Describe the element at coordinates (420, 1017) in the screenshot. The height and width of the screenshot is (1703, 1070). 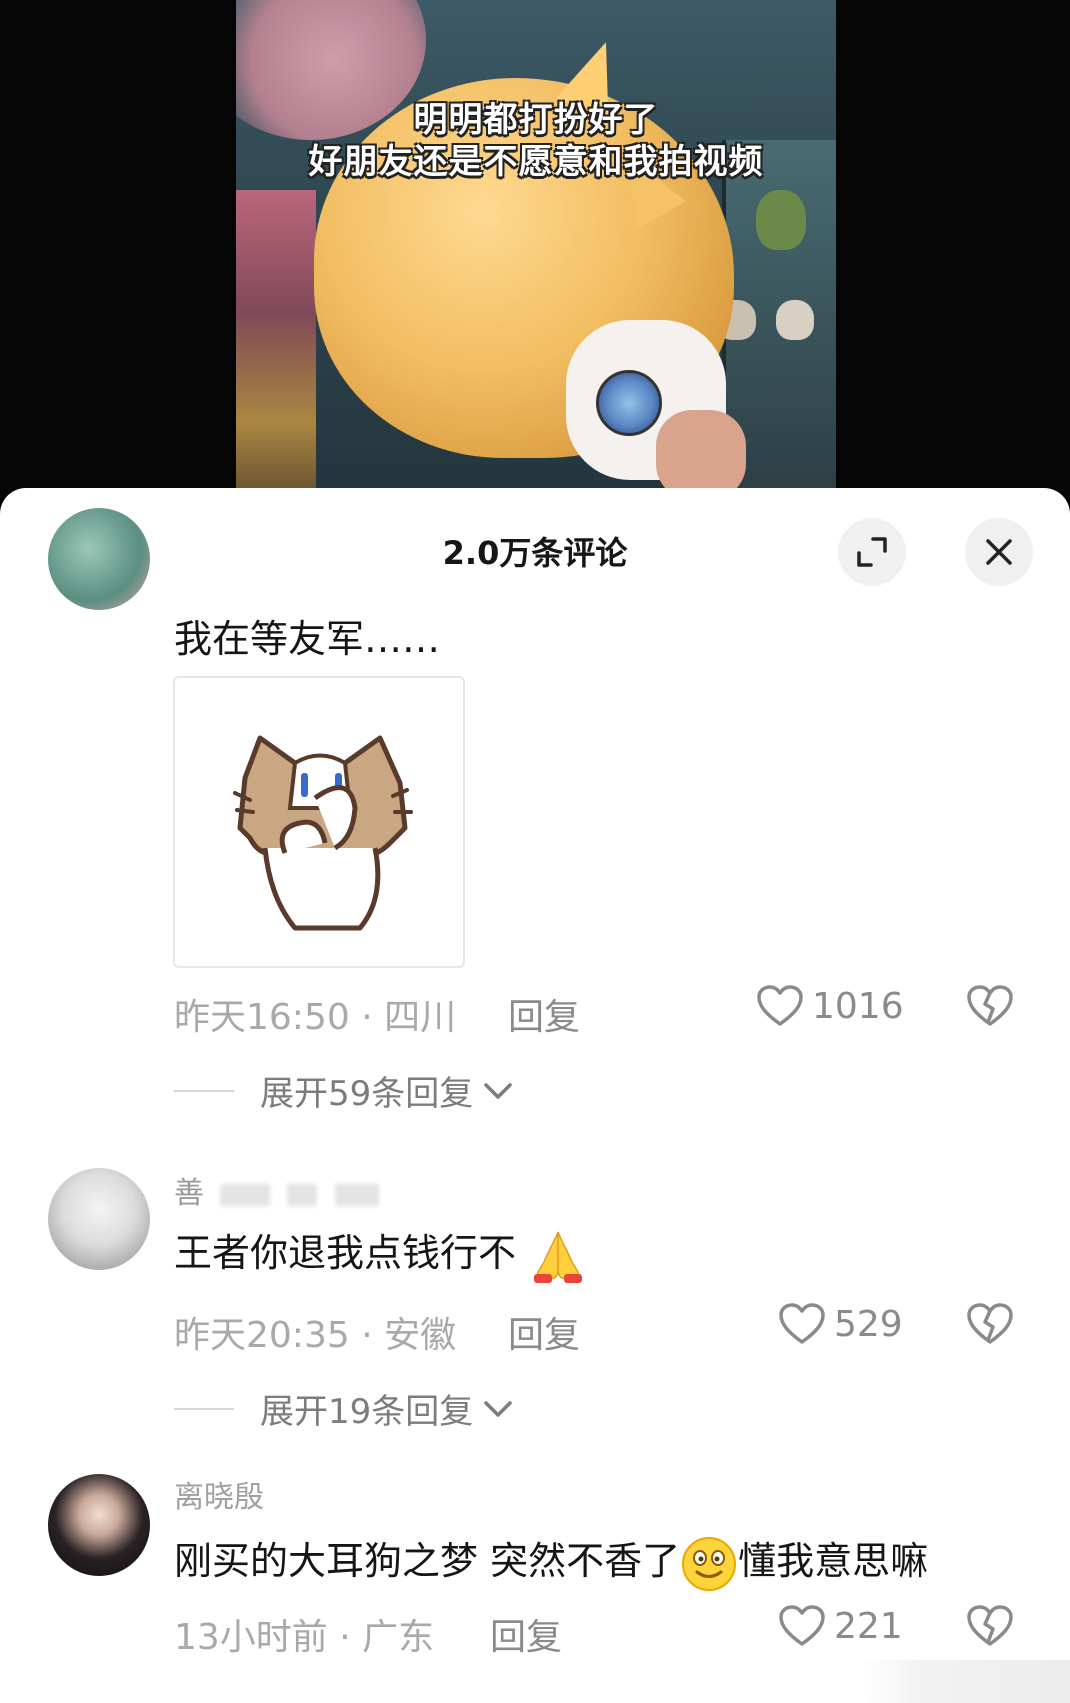
I see `comment-location: 四川` at that location.